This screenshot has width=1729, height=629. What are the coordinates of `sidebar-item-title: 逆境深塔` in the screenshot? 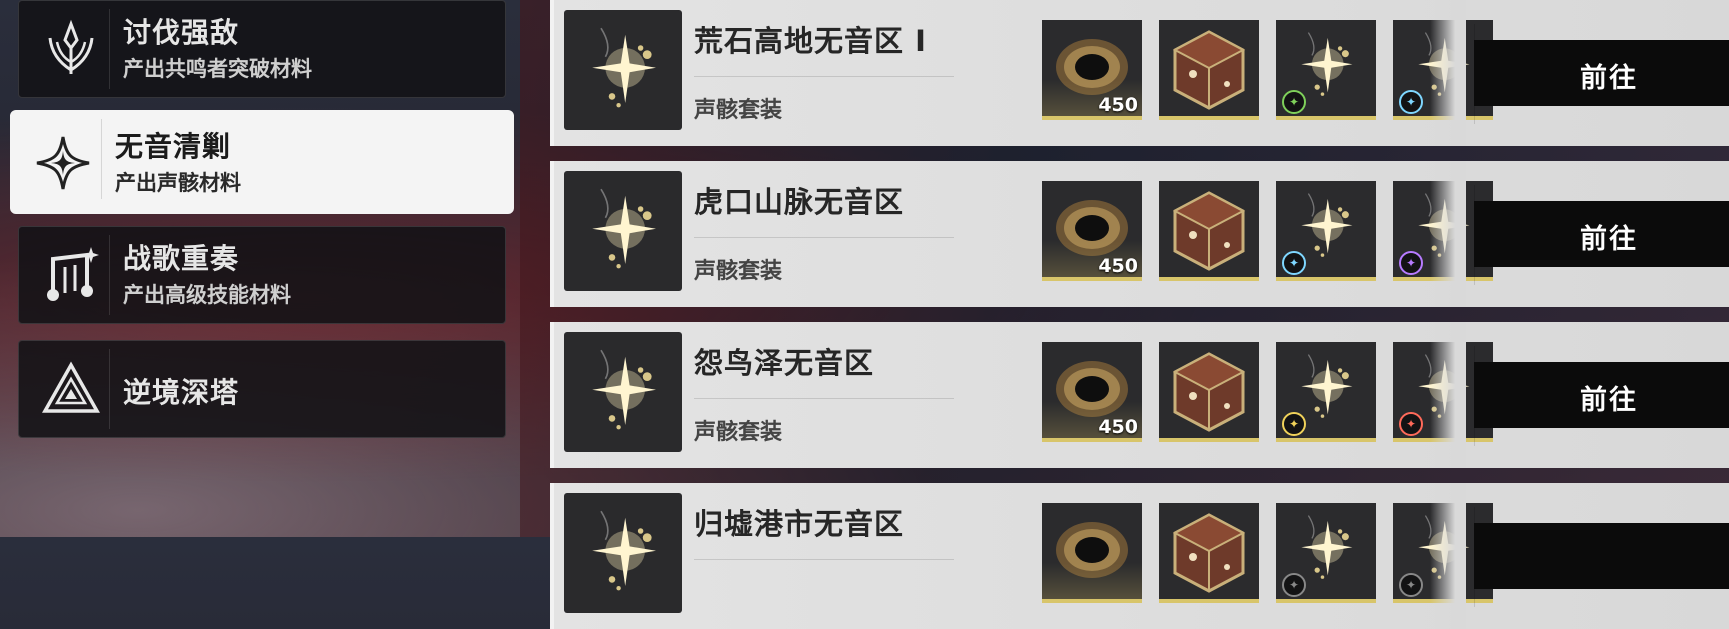 It's located at (181, 392).